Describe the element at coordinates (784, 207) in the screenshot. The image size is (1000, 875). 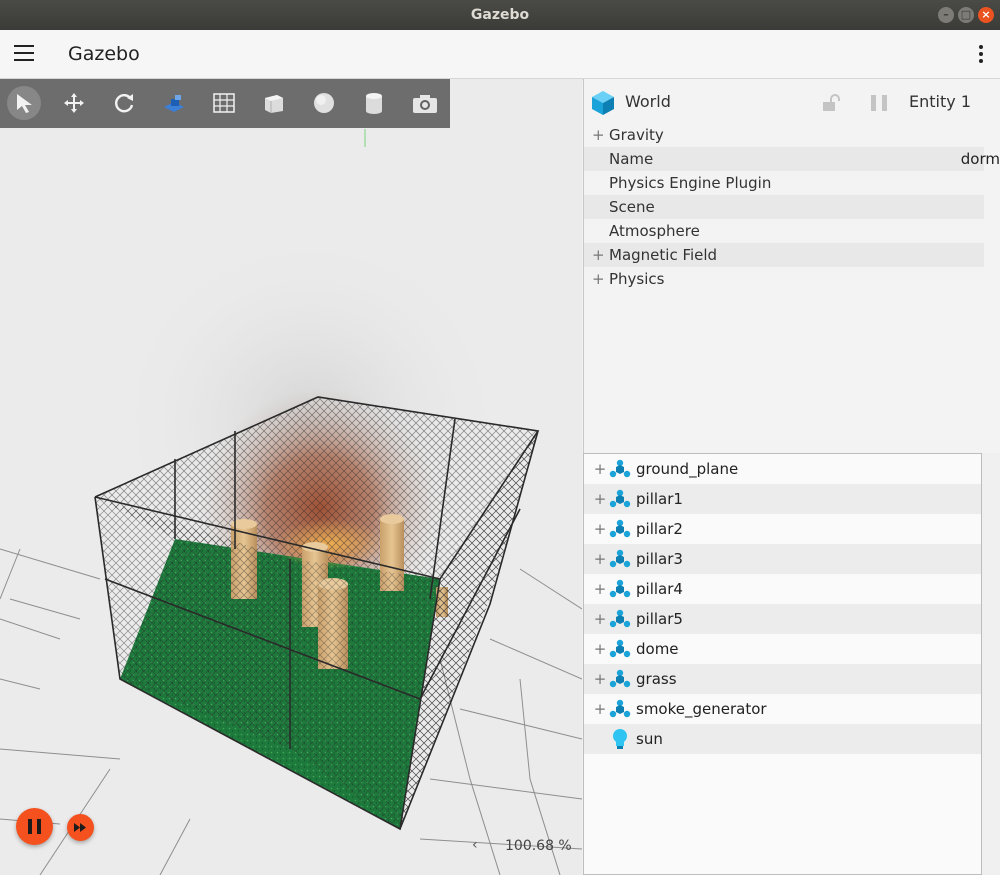
I see `property-scene: Scene` at that location.